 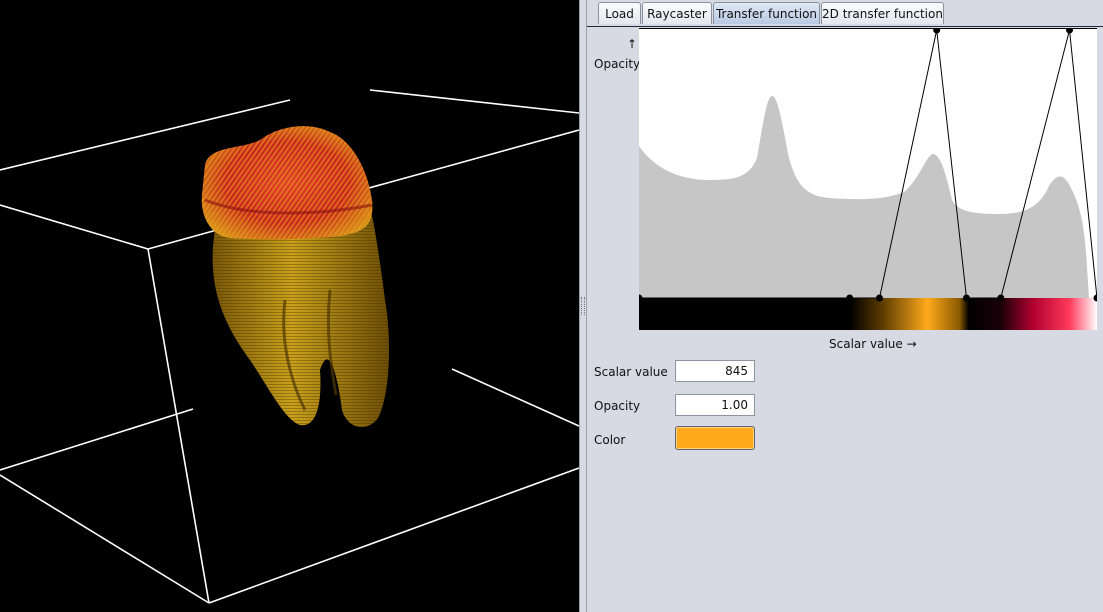 What do you see at coordinates (868, 314) in the screenshot?
I see `color-map-bar` at bounding box center [868, 314].